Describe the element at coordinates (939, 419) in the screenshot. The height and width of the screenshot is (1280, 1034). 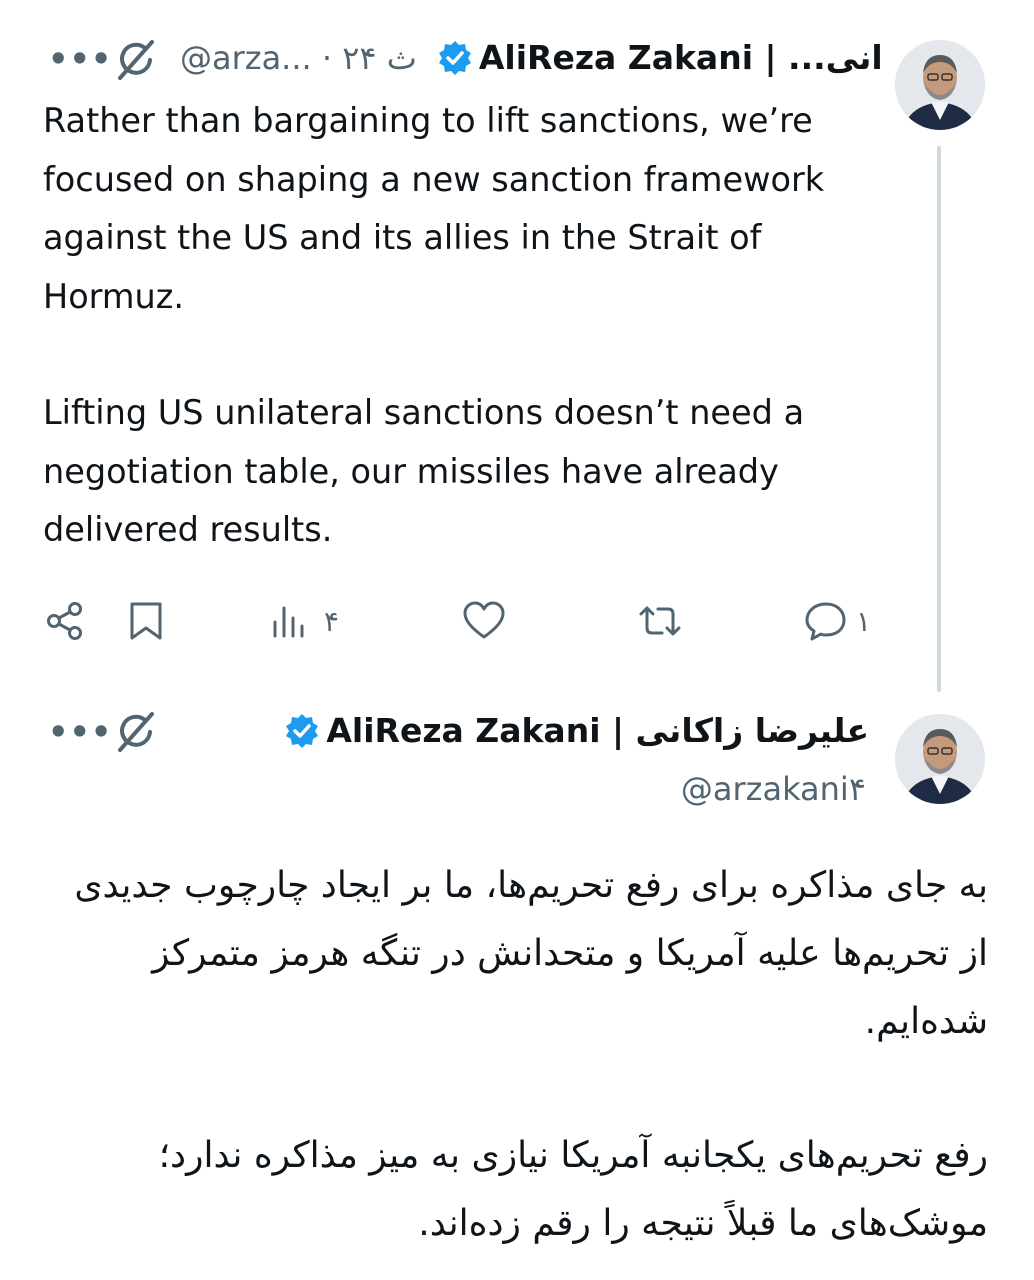
I see `thread-line` at that location.